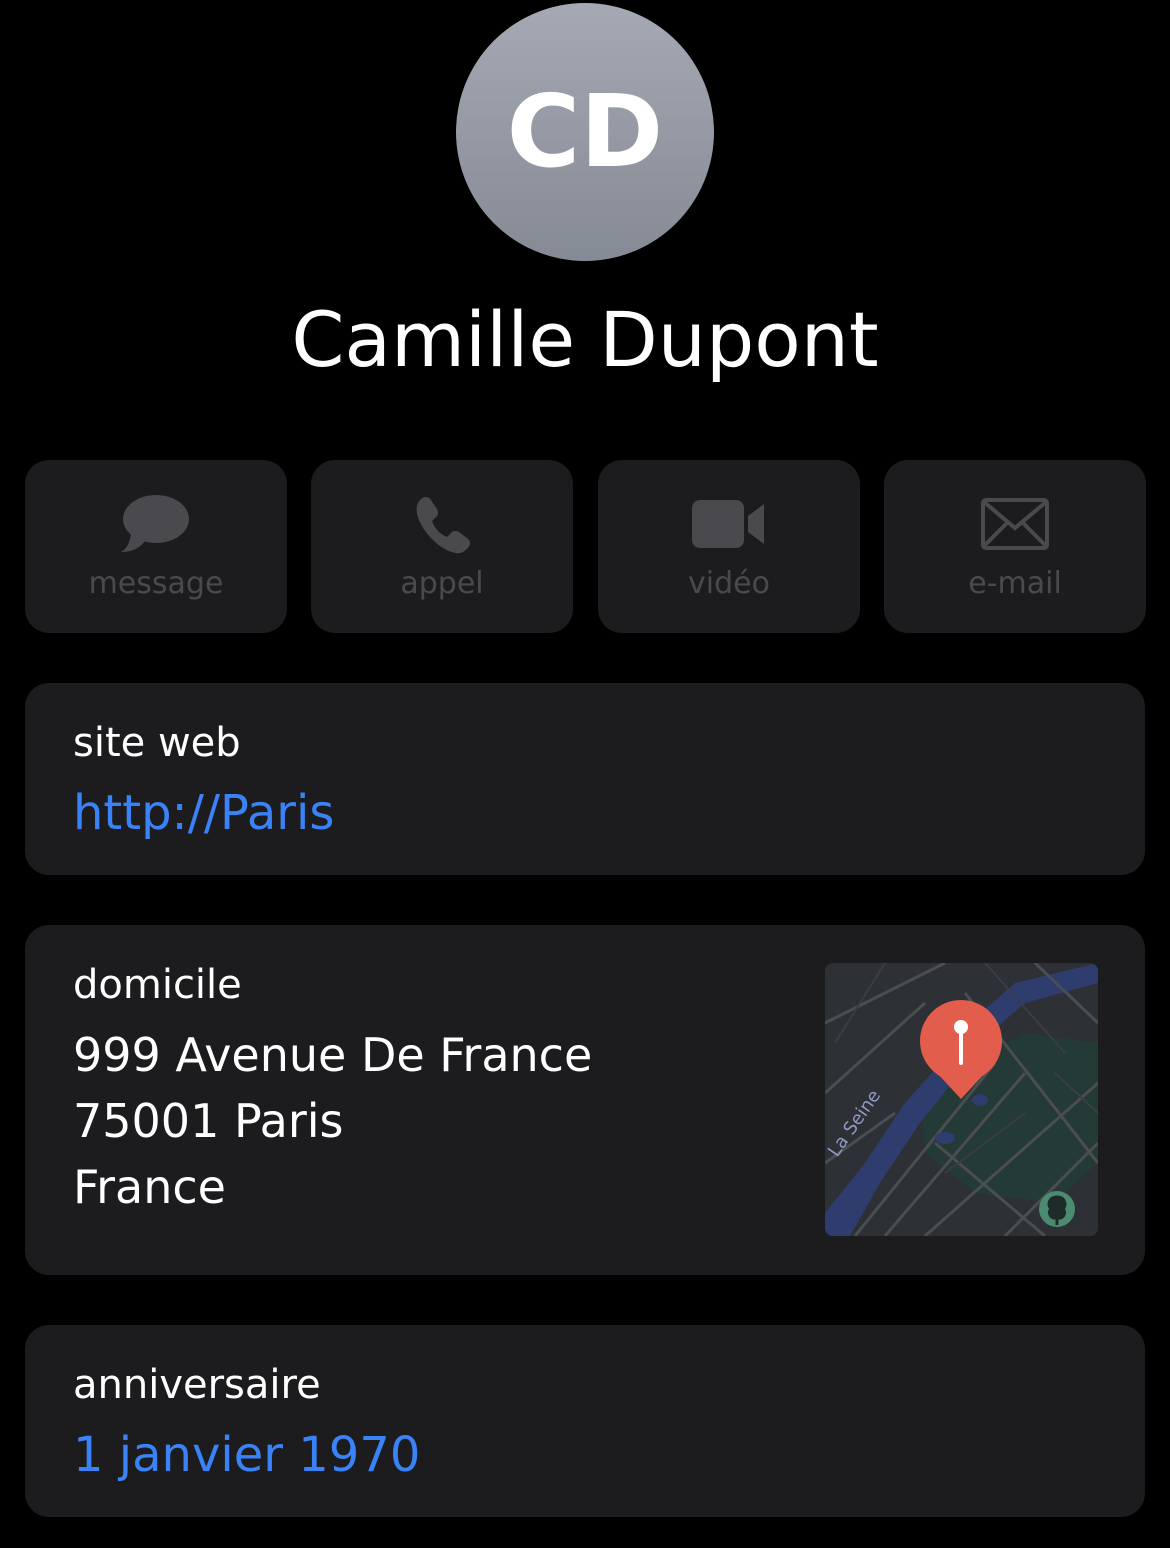  I want to click on message-button-label: message, so click(156, 583).